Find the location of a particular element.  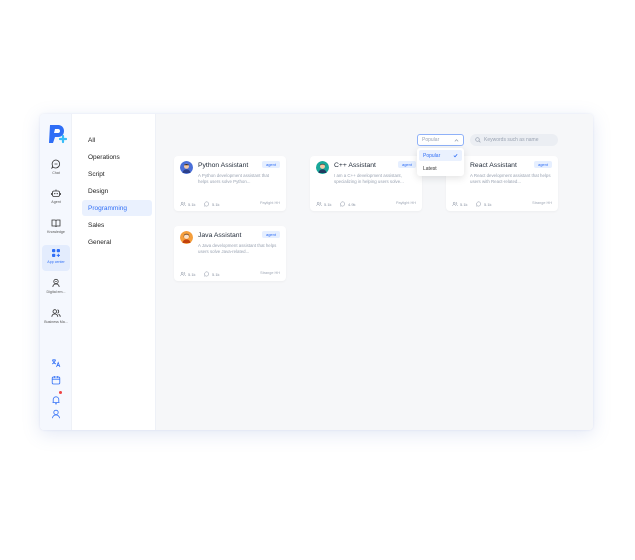

search-input: Keywords such as name is located at coordinates (514, 140).